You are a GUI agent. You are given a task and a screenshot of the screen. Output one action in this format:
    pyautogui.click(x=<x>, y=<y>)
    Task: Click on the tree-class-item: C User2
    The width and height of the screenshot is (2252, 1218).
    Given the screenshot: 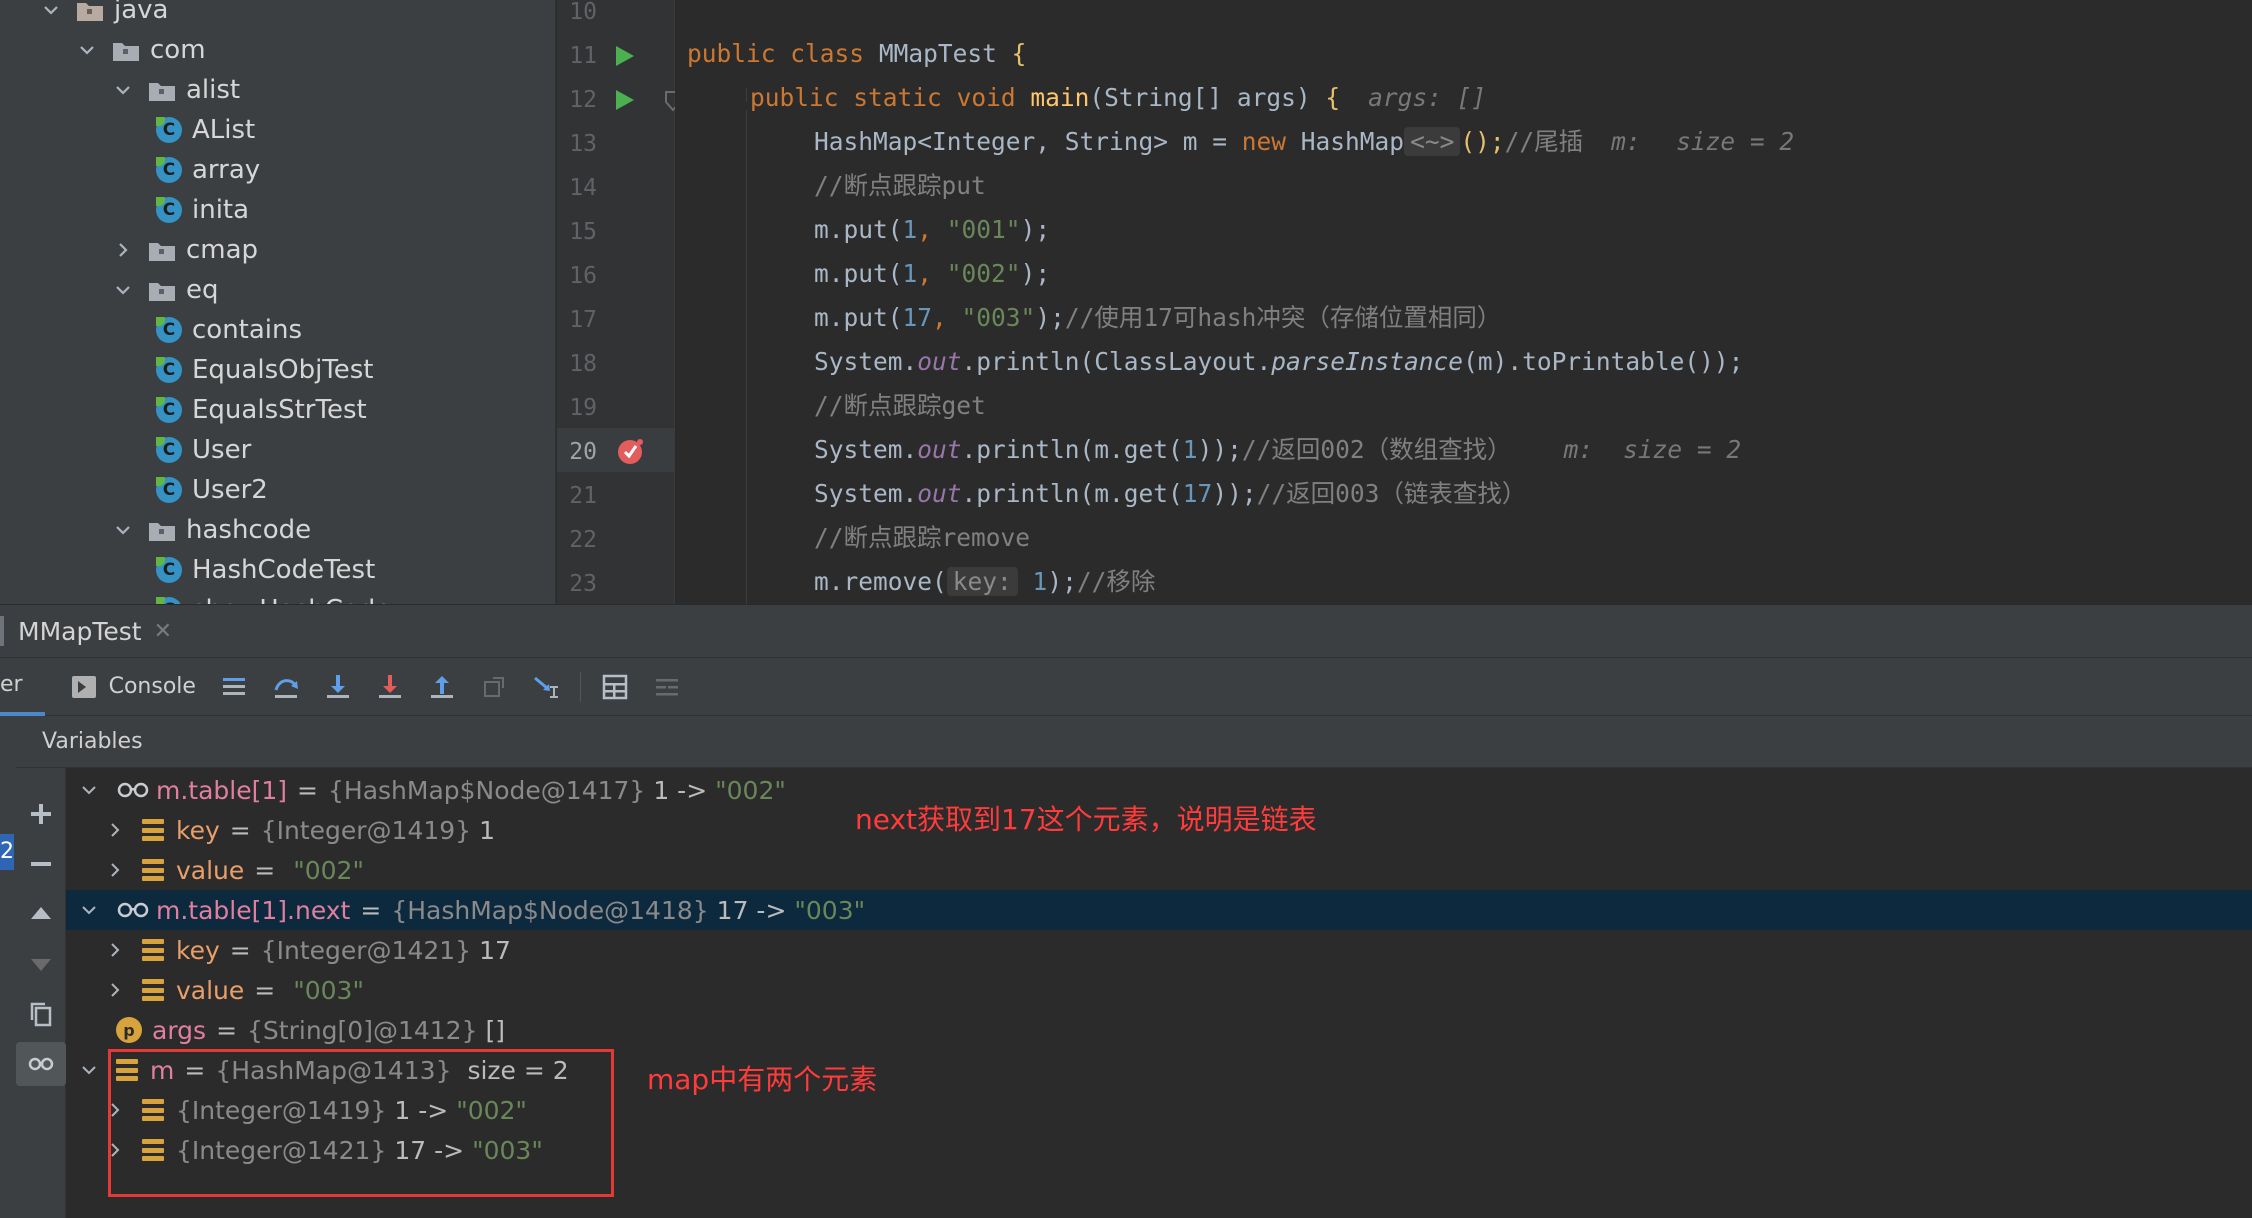 What is the action you would take?
    pyautogui.click(x=134, y=490)
    